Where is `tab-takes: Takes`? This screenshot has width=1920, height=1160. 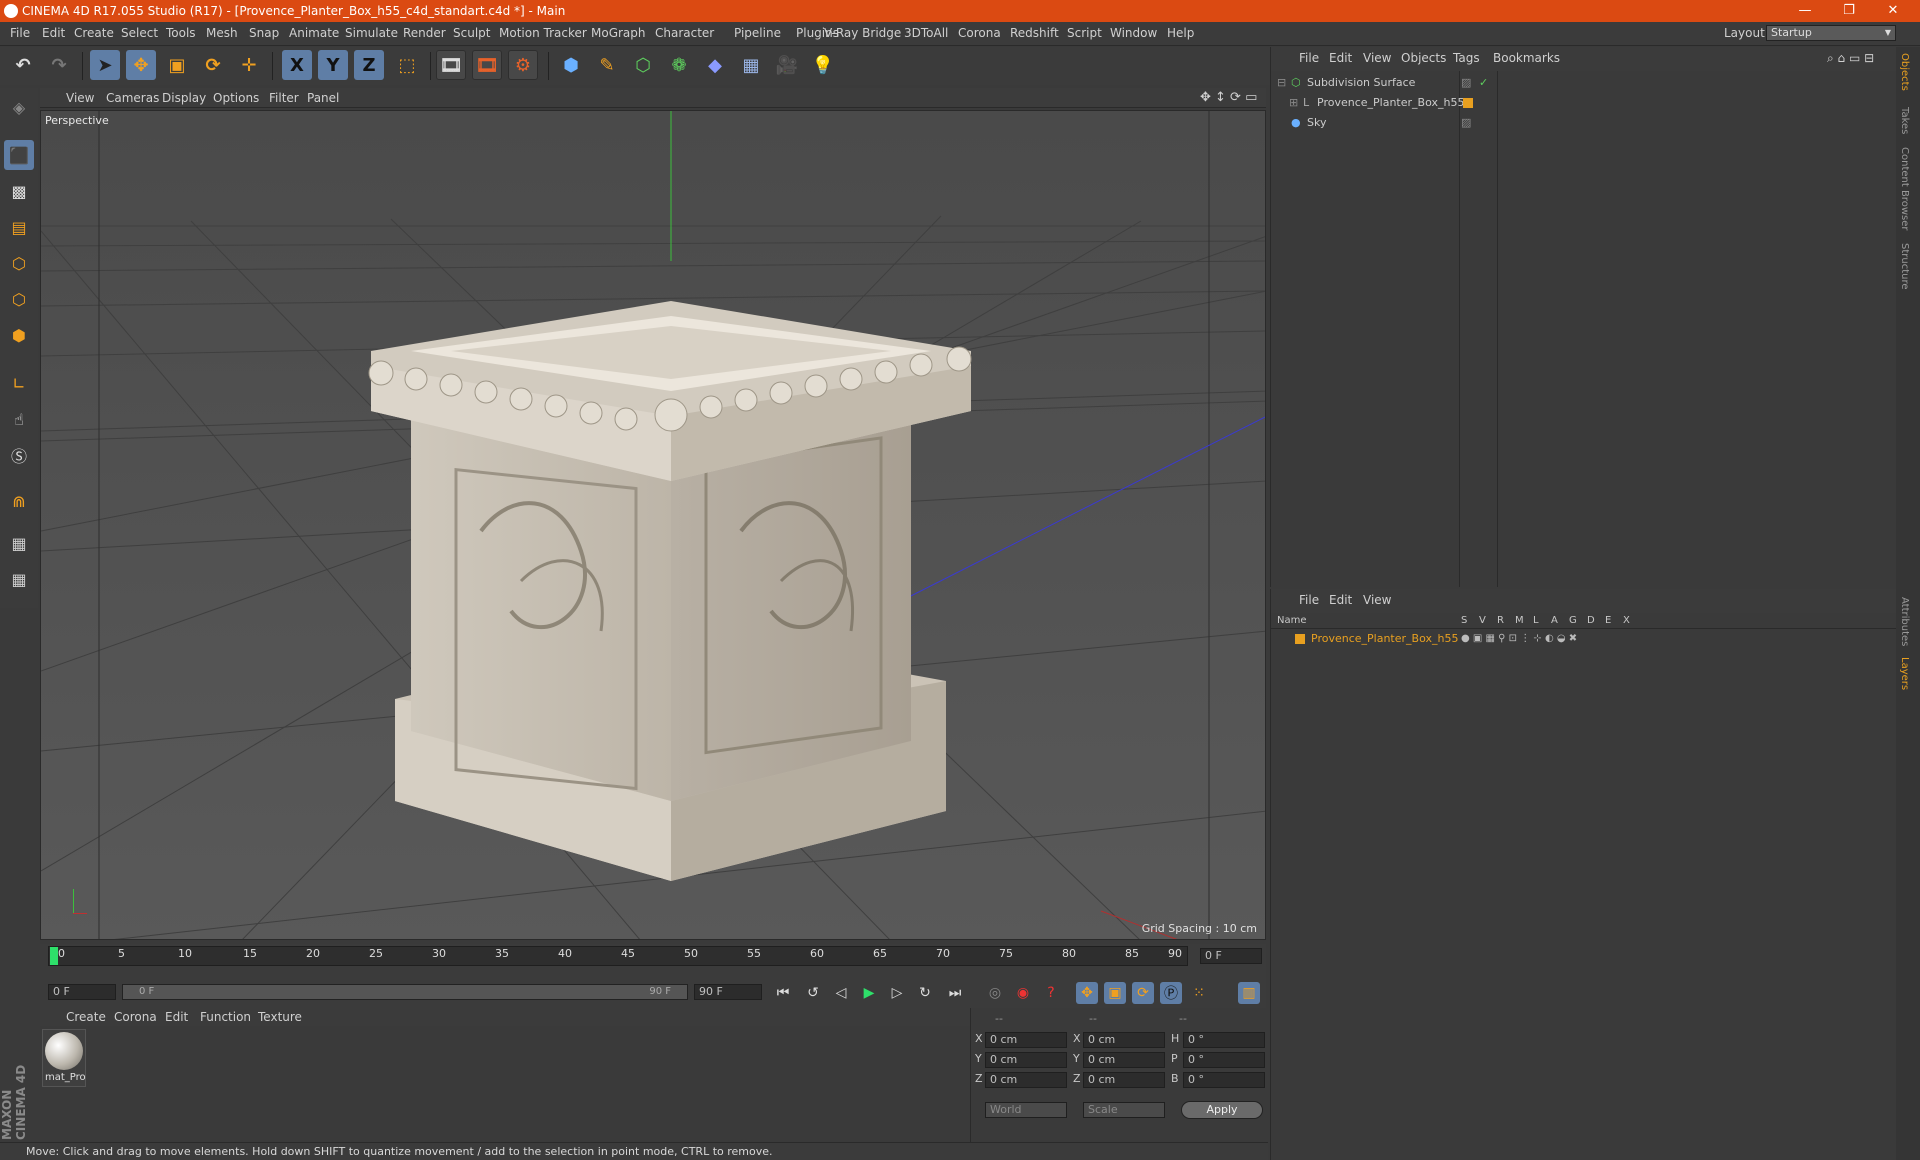 tab-takes: Takes is located at coordinates (1904, 120).